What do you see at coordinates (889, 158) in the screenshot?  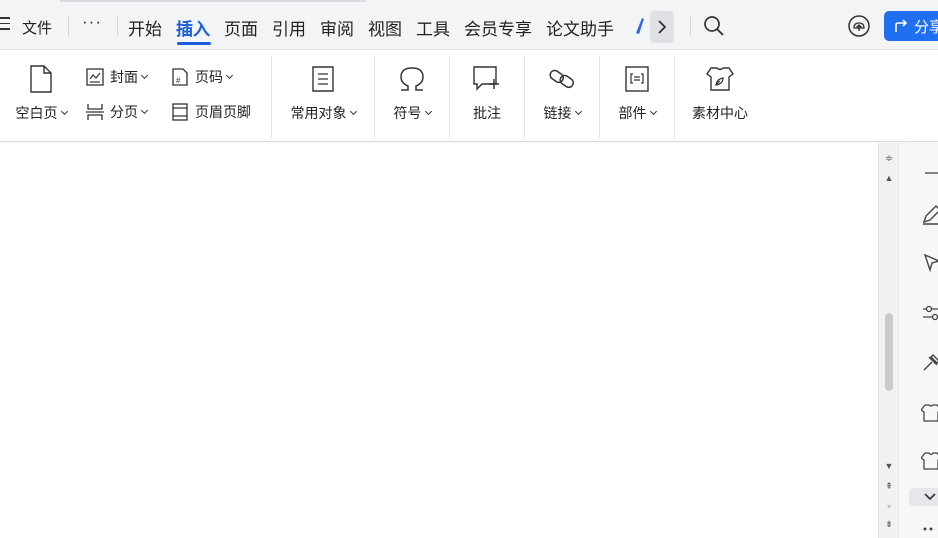 I see `split-handle-icon: ≑` at bounding box center [889, 158].